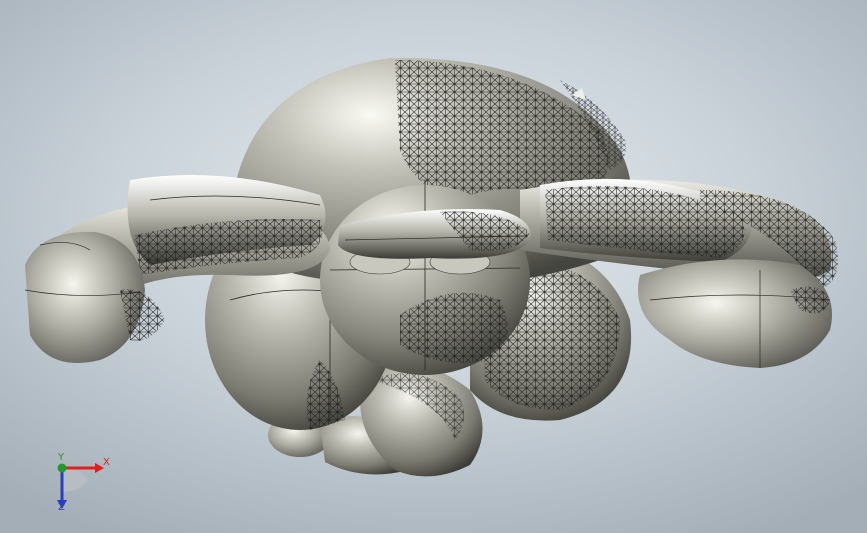  Describe the element at coordinates (80, 483) in the screenshot. I see `coordinate-triad: X Y Z` at that location.